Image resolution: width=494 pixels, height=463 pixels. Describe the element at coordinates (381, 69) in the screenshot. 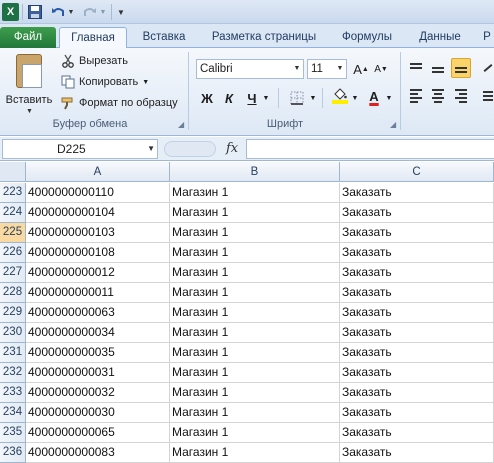

I see `shrink-font-button: A ▼` at that location.